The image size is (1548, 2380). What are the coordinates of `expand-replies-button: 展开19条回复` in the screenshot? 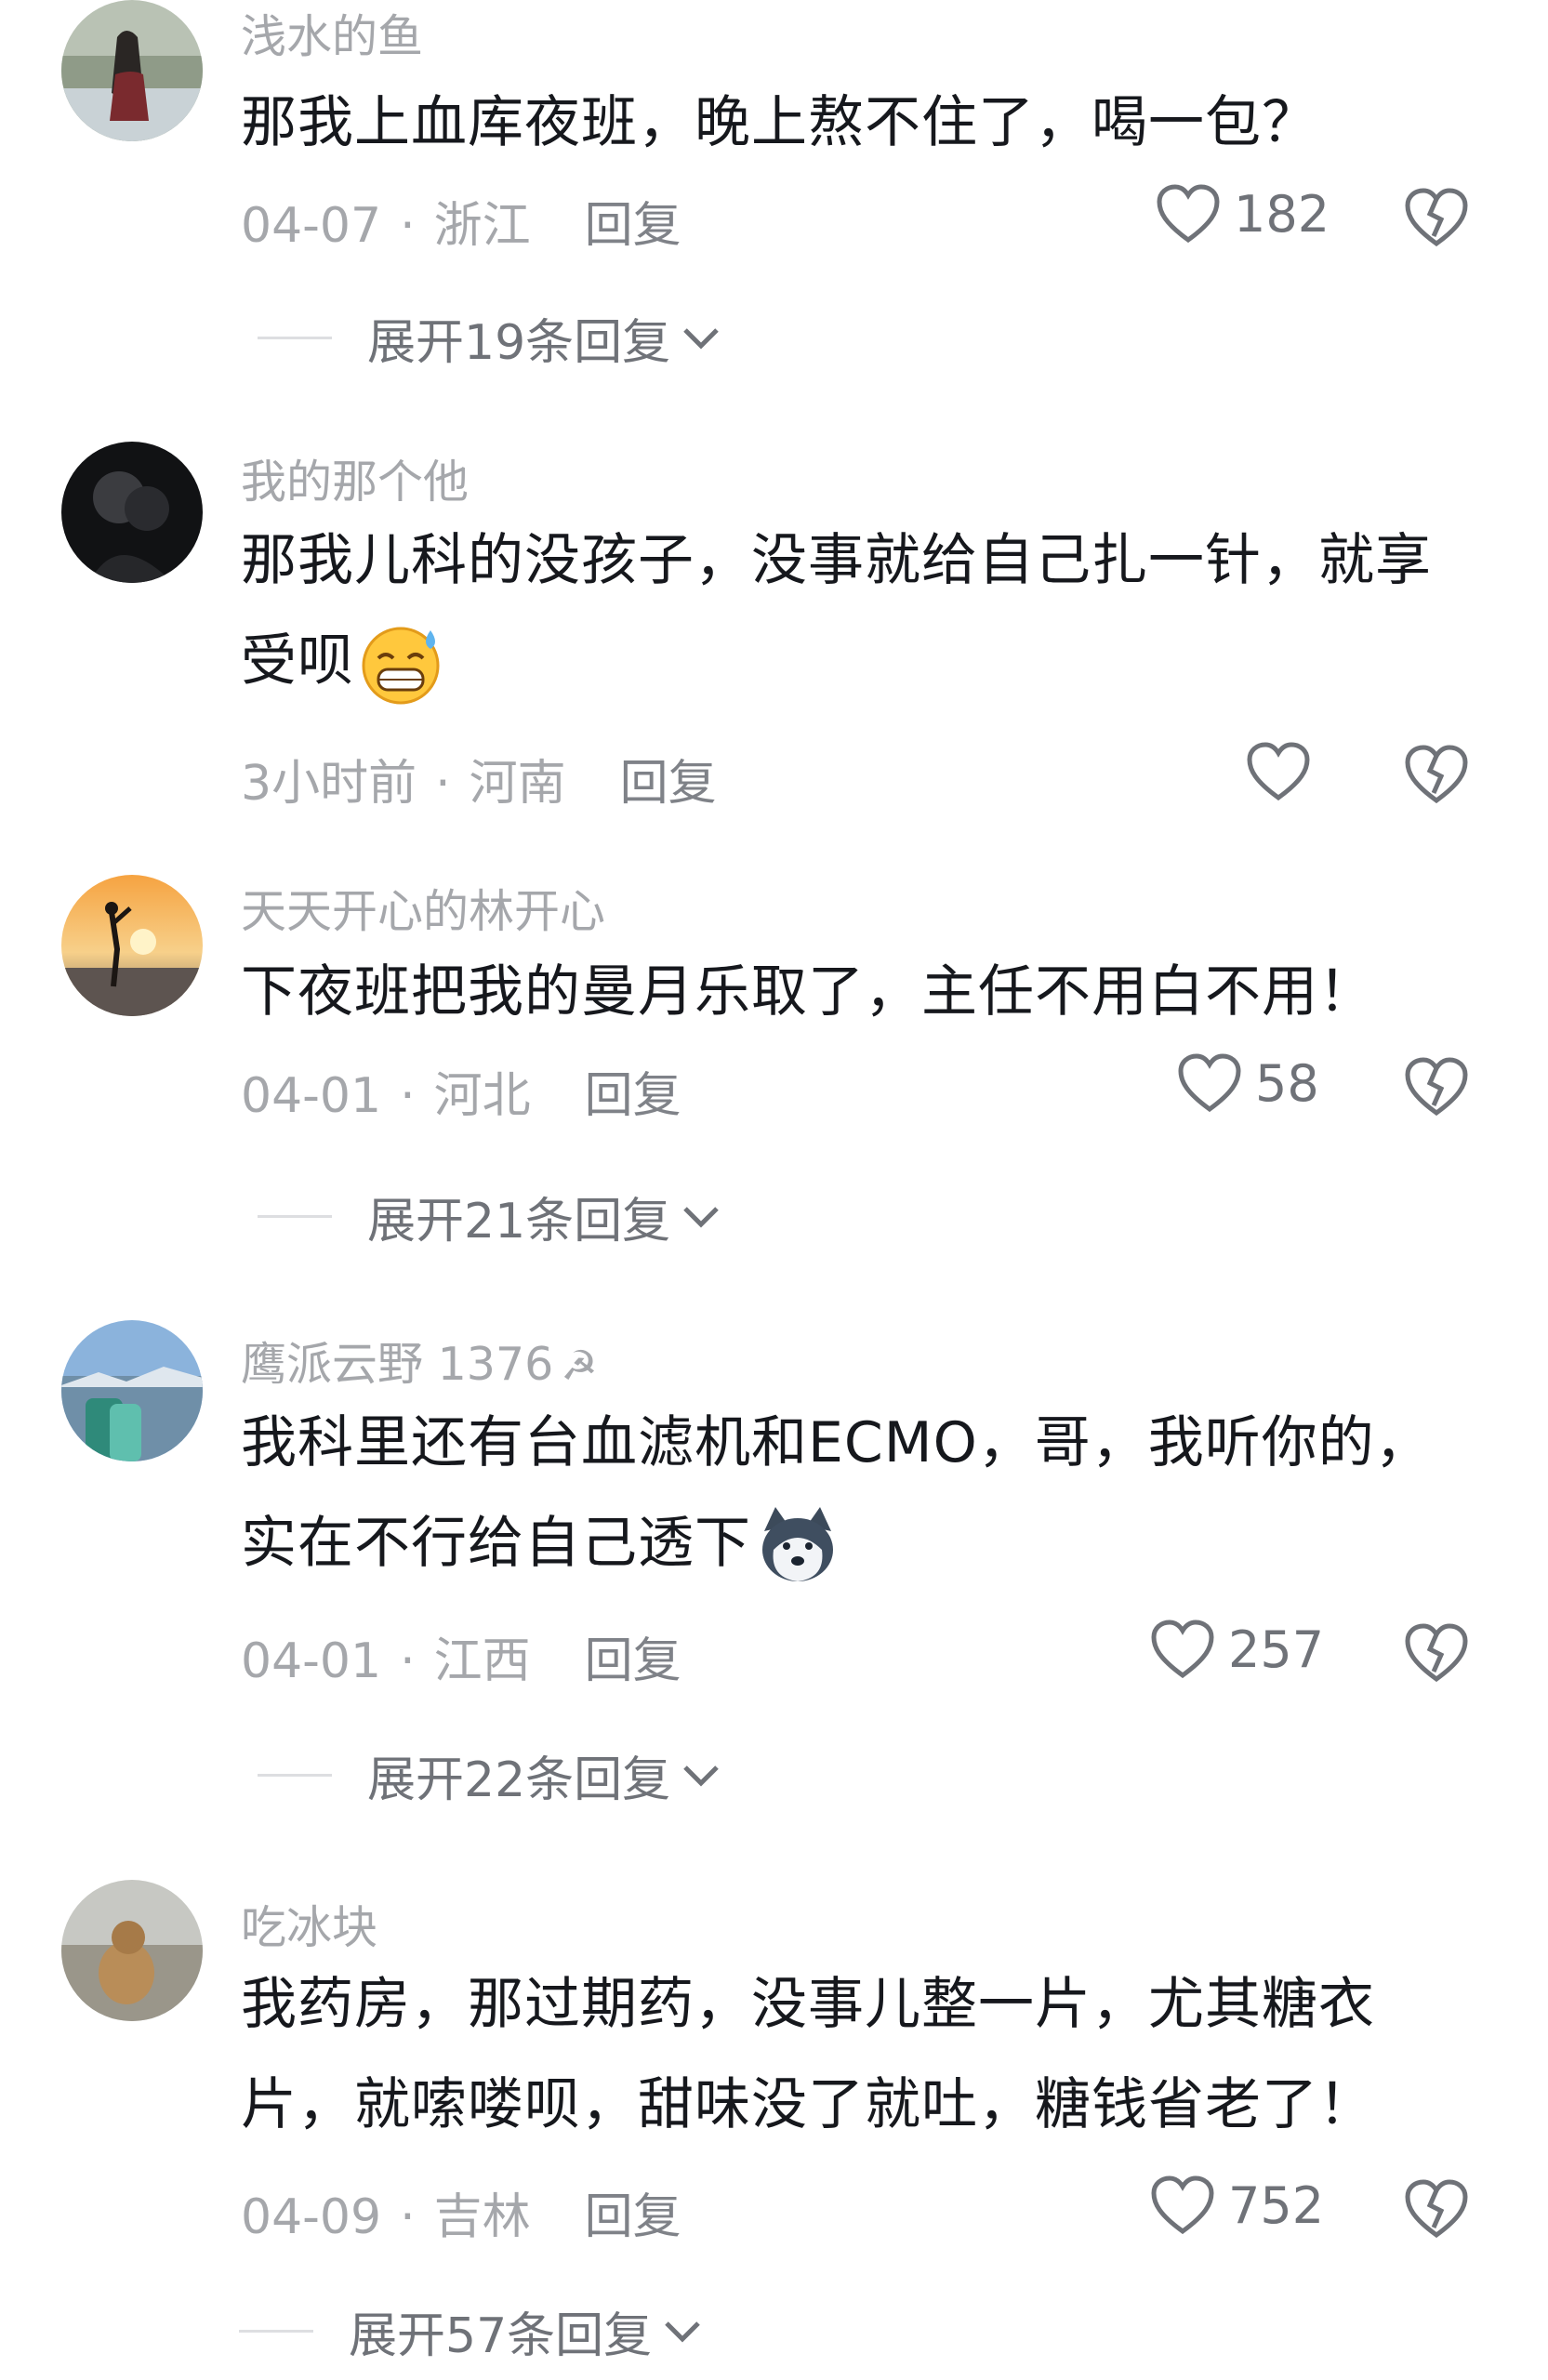 It's located at (490, 338).